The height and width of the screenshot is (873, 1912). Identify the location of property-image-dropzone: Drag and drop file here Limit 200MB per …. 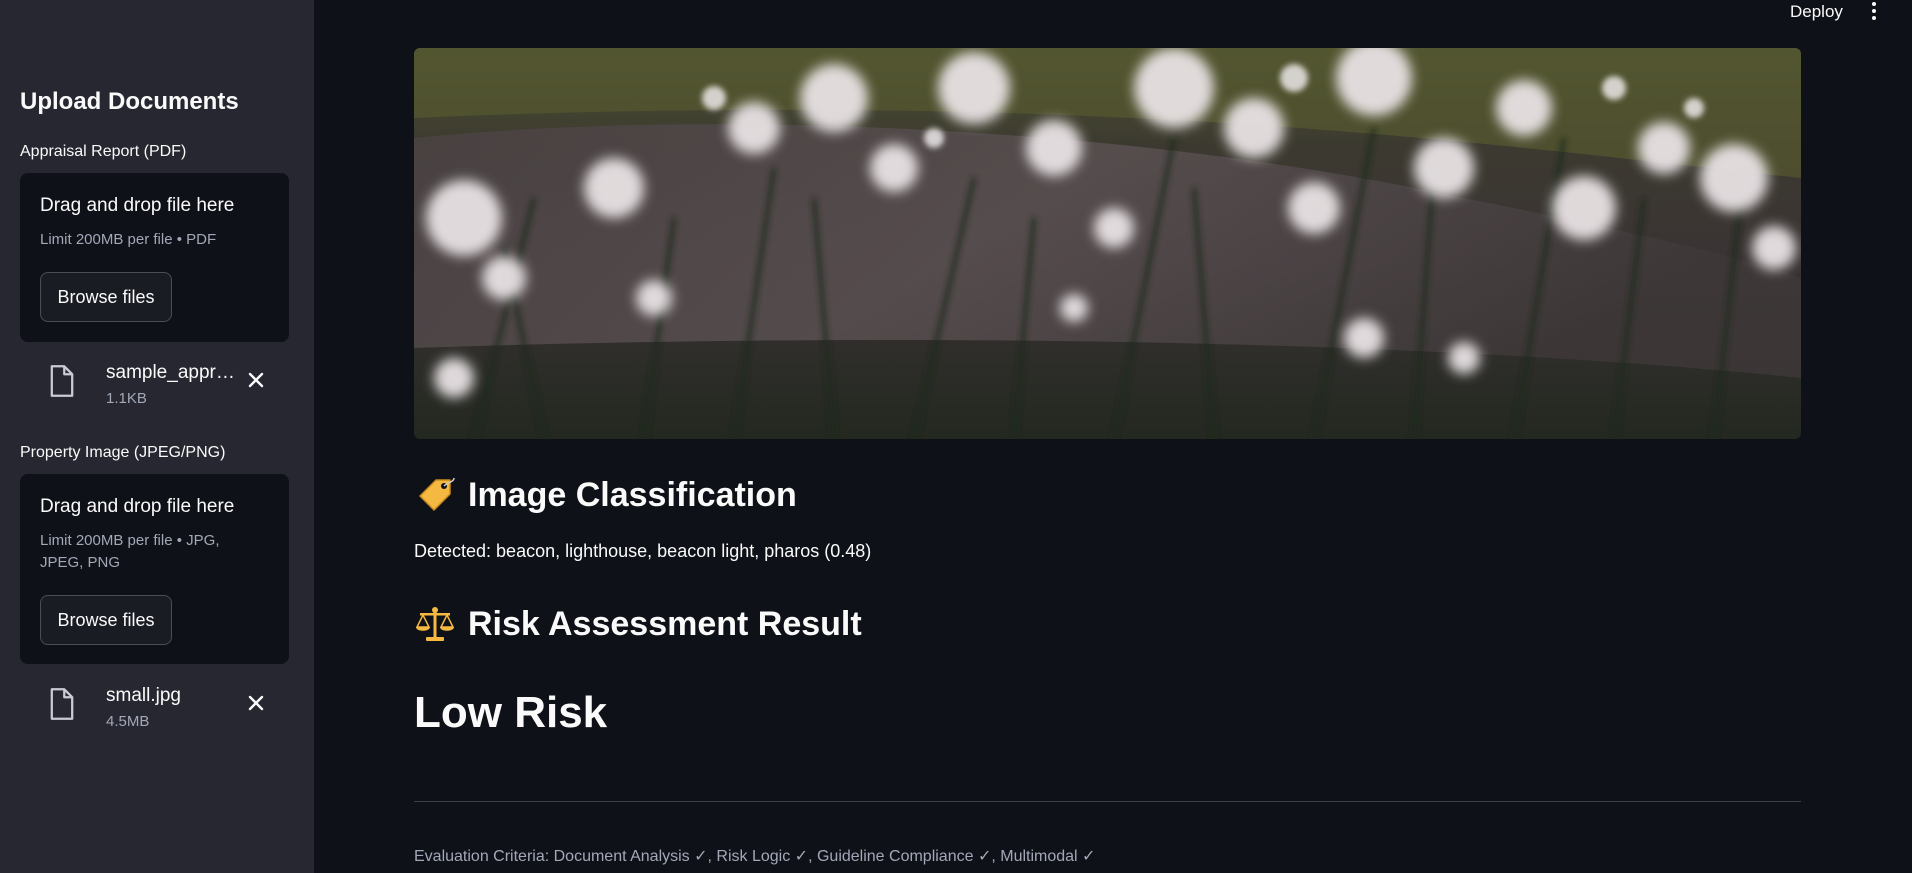
(154, 569).